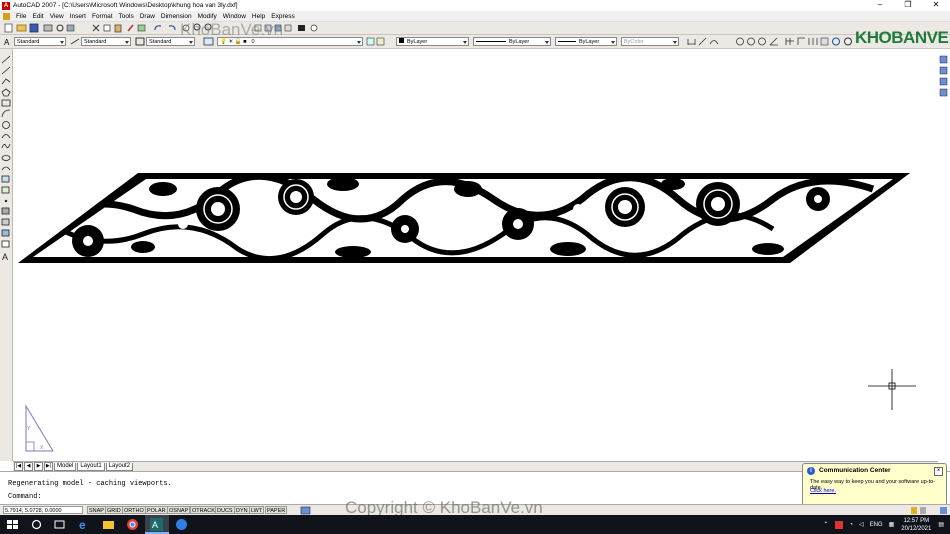 The image size is (950, 534). What do you see at coordinates (943, 59) in the screenshot?
I see `draw-order-icon` at bounding box center [943, 59].